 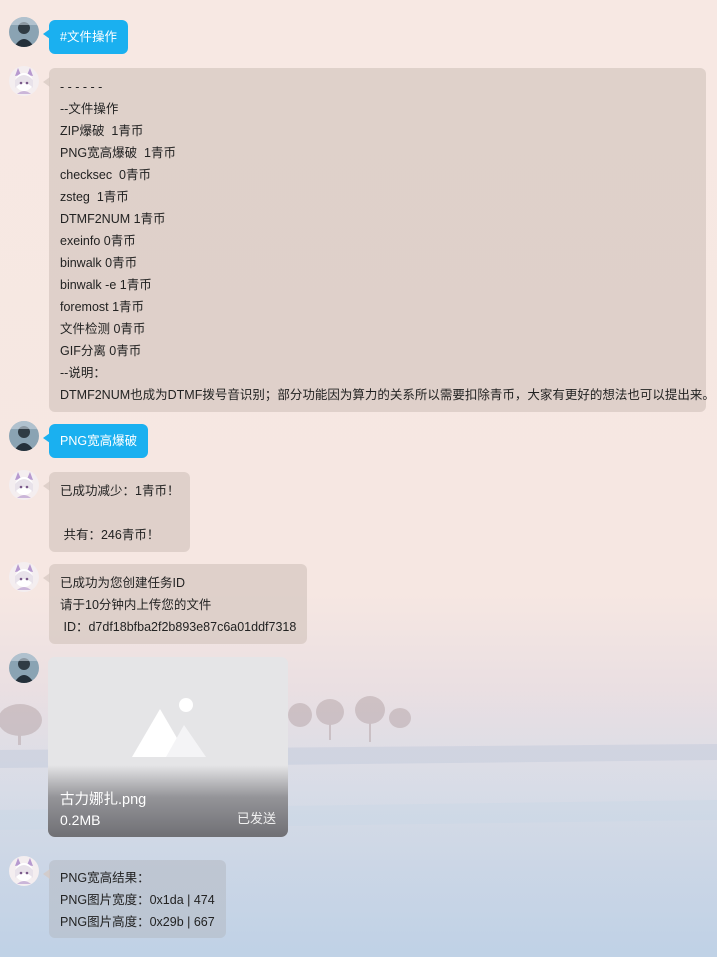 I want to click on file-name: 古力娜扎.png, so click(x=103, y=800).